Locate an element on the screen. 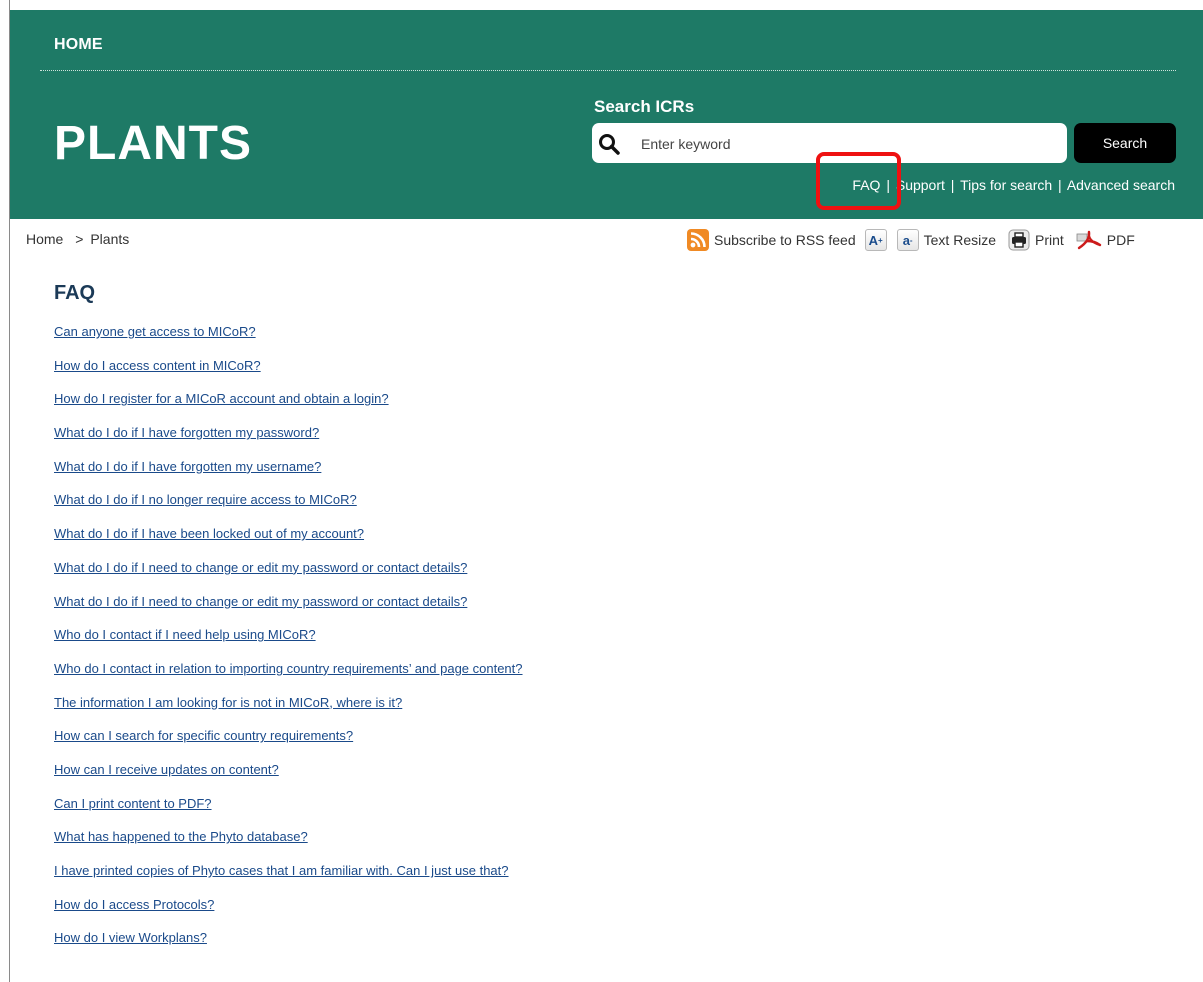 This screenshot has height=982, width=1203. breadcrumb-plants: Plants is located at coordinates (109, 239).